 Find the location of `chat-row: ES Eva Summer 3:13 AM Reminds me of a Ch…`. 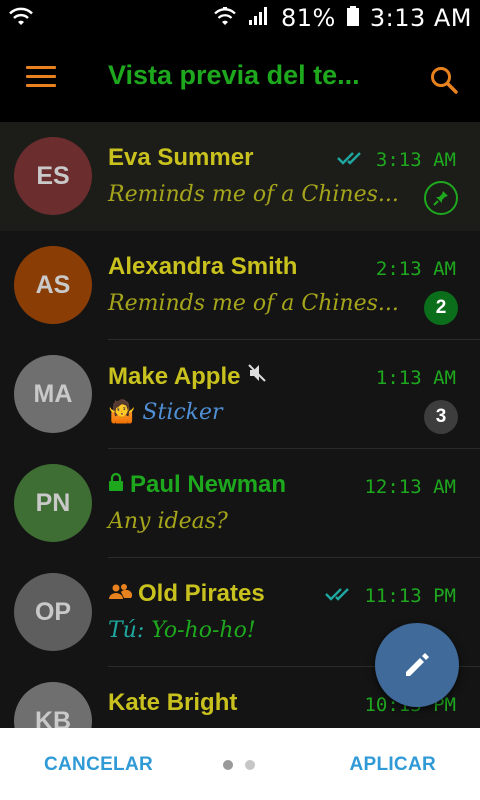

chat-row: ES Eva Summer 3:13 AM Reminds me of a Ch… is located at coordinates (240, 176).